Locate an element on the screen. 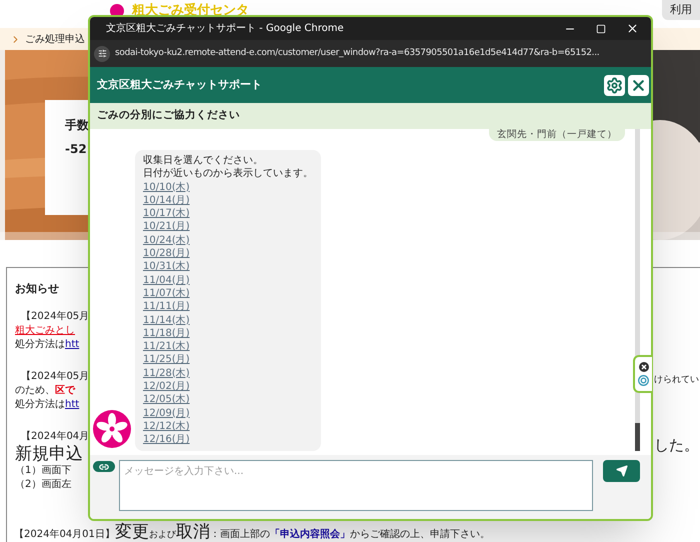 The image size is (700, 542). date-link: 11/07(木) is located at coordinates (166, 293).